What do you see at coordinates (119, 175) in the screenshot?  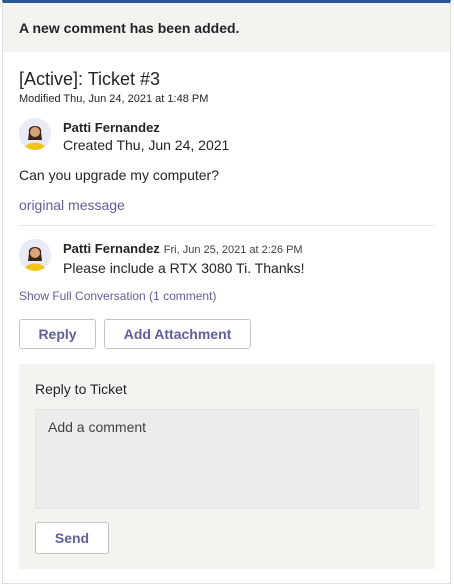 I see `original-message: Can you upgrade my computer?` at bounding box center [119, 175].